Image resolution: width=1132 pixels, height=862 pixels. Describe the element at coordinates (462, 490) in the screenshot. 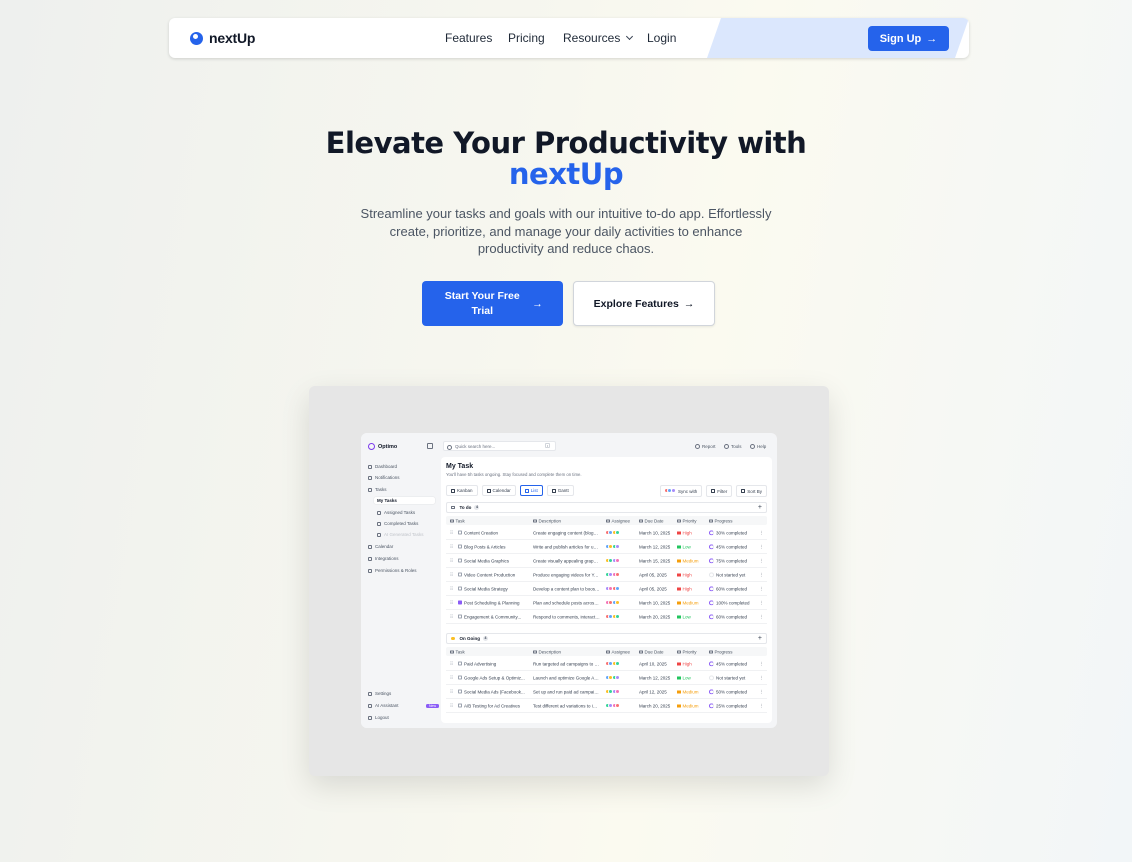

I see `view-kanban: Kanban` at that location.